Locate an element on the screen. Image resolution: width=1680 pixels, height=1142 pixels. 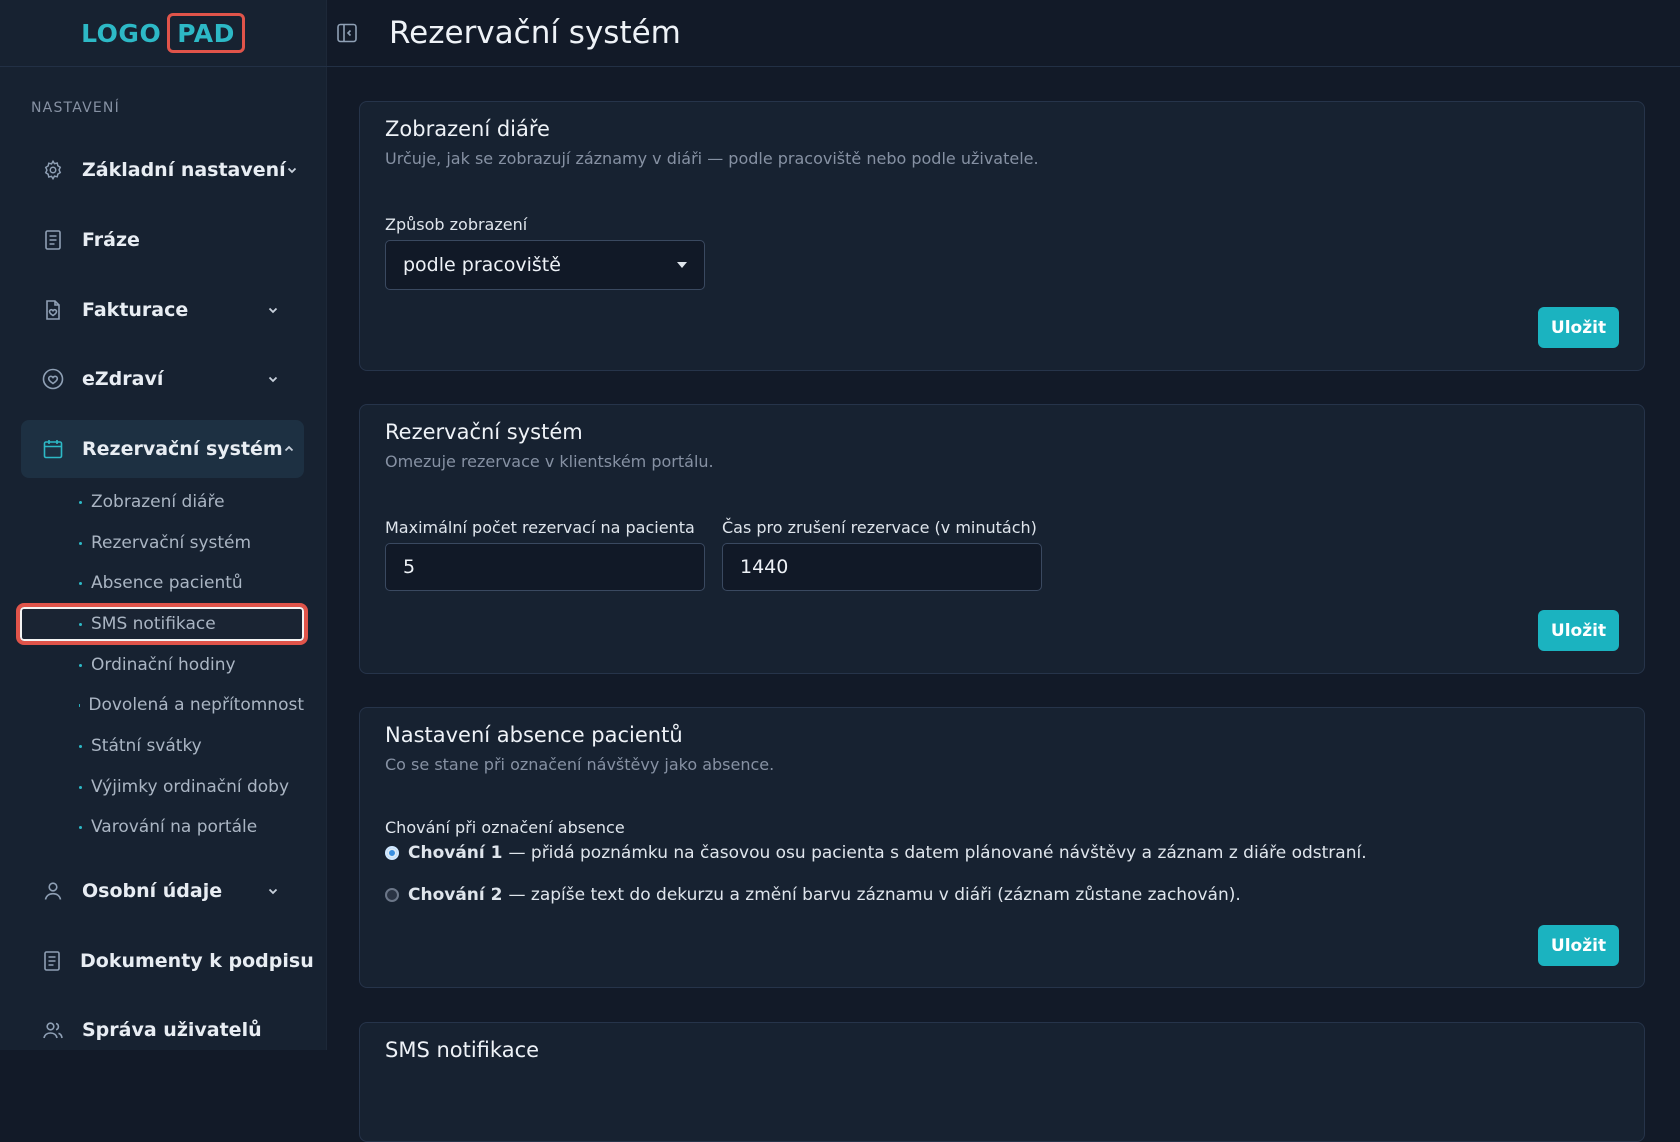
sidebar-item-label: Správa uživatelů is located at coordinates (193, 1030).